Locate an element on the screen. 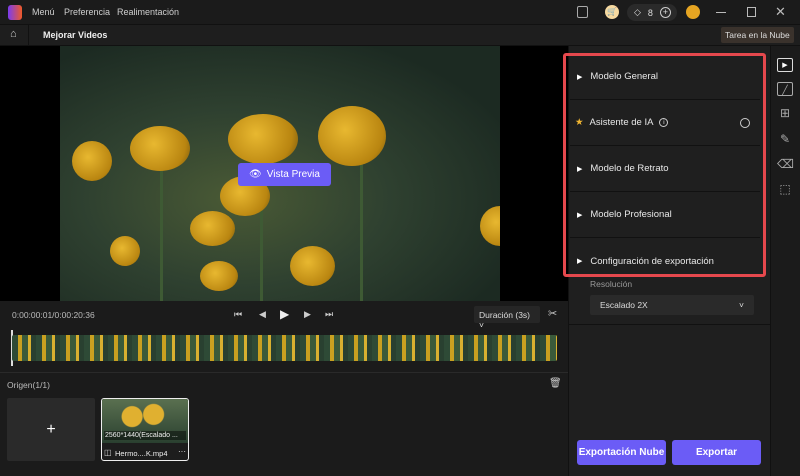 This screenshot has width=800, height=476. prev-frame-icon: ◀ is located at coordinates (262, 314).